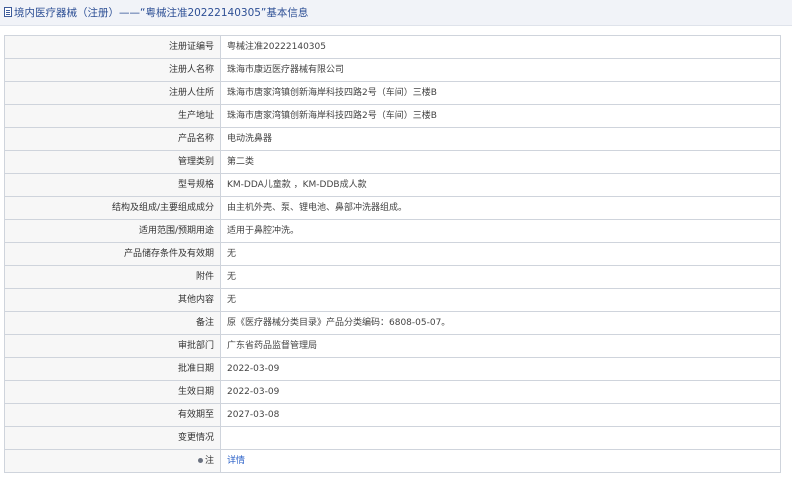 The width and height of the screenshot is (792, 479). Describe the element at coordinates (112, 461) in the screenshot. I see `note-label-cell: 注` at that location.